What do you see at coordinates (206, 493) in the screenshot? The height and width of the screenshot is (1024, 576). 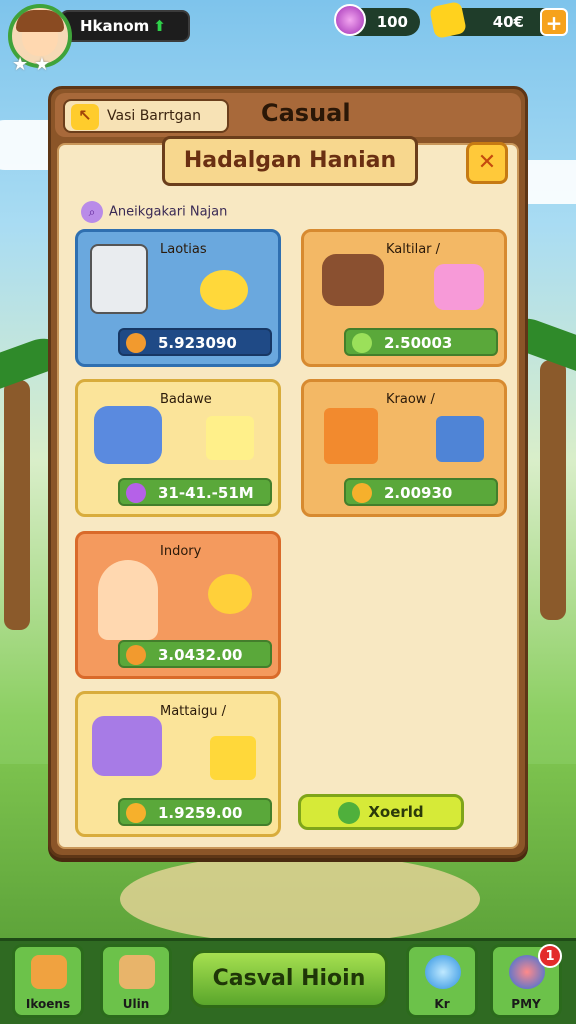 I see `price-value: 31-41.-51M` at bounding box center [206, 493].